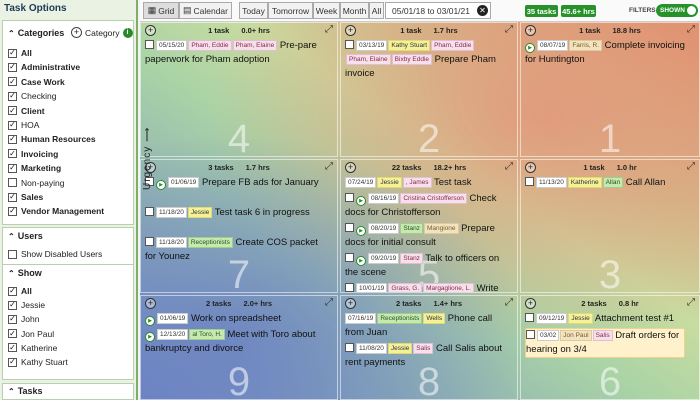  Describe the element at coordinates (32, 348) in the screenshot. I see `show-user-checkbox-row: ✓ Katherine` at that location.